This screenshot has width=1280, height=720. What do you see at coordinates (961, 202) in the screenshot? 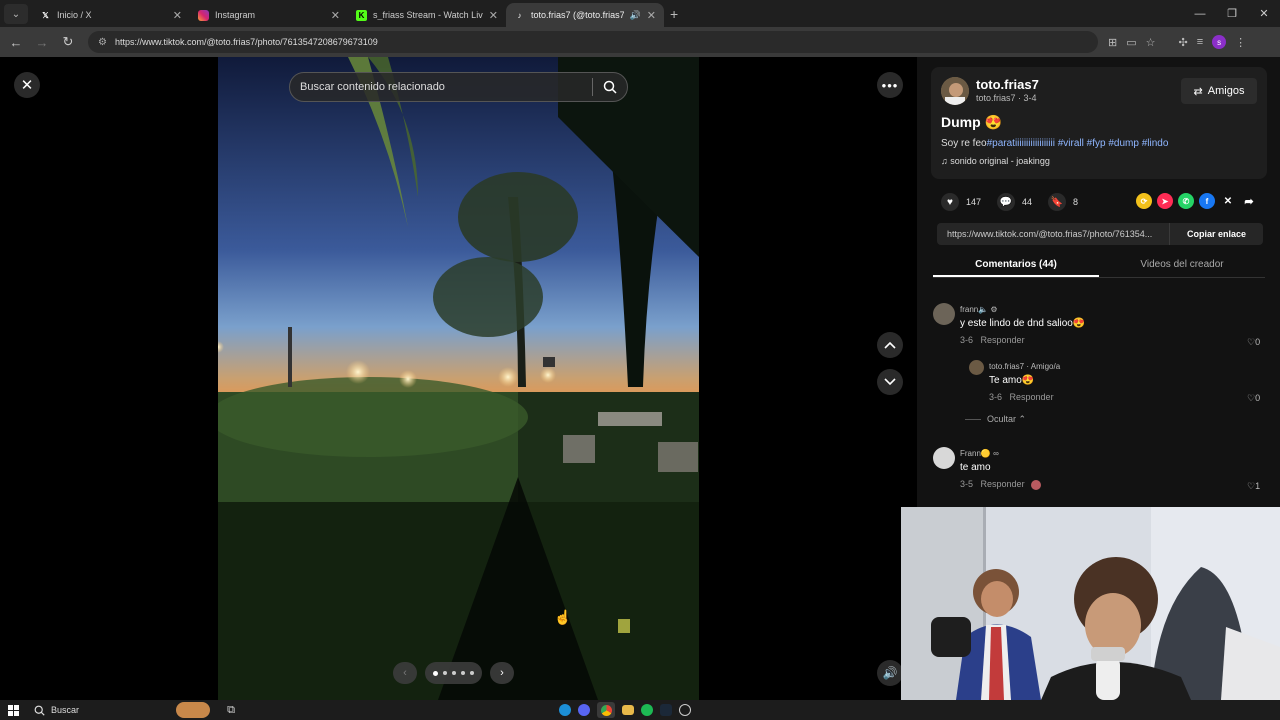
I see `like-button: ♥ 147` at bounding box center [961, 202].